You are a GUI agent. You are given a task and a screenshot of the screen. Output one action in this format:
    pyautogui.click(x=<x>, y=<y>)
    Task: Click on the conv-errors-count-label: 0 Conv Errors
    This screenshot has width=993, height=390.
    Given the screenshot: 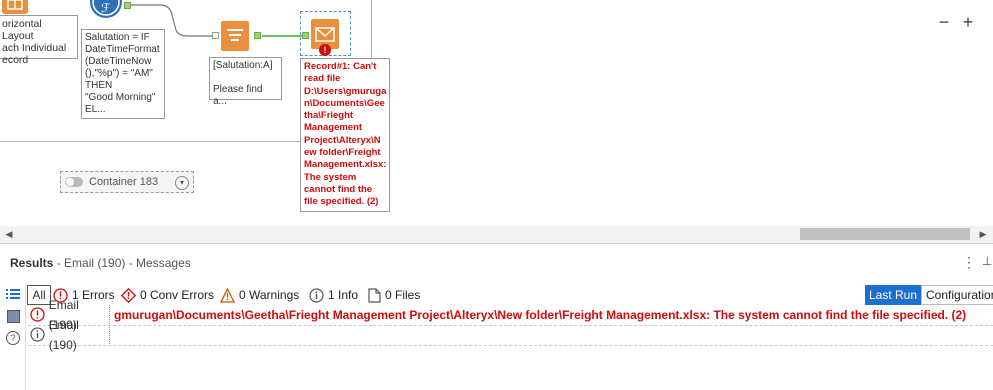 What is the action you would take?
    pyautogui.click(x=177, y=295)
    